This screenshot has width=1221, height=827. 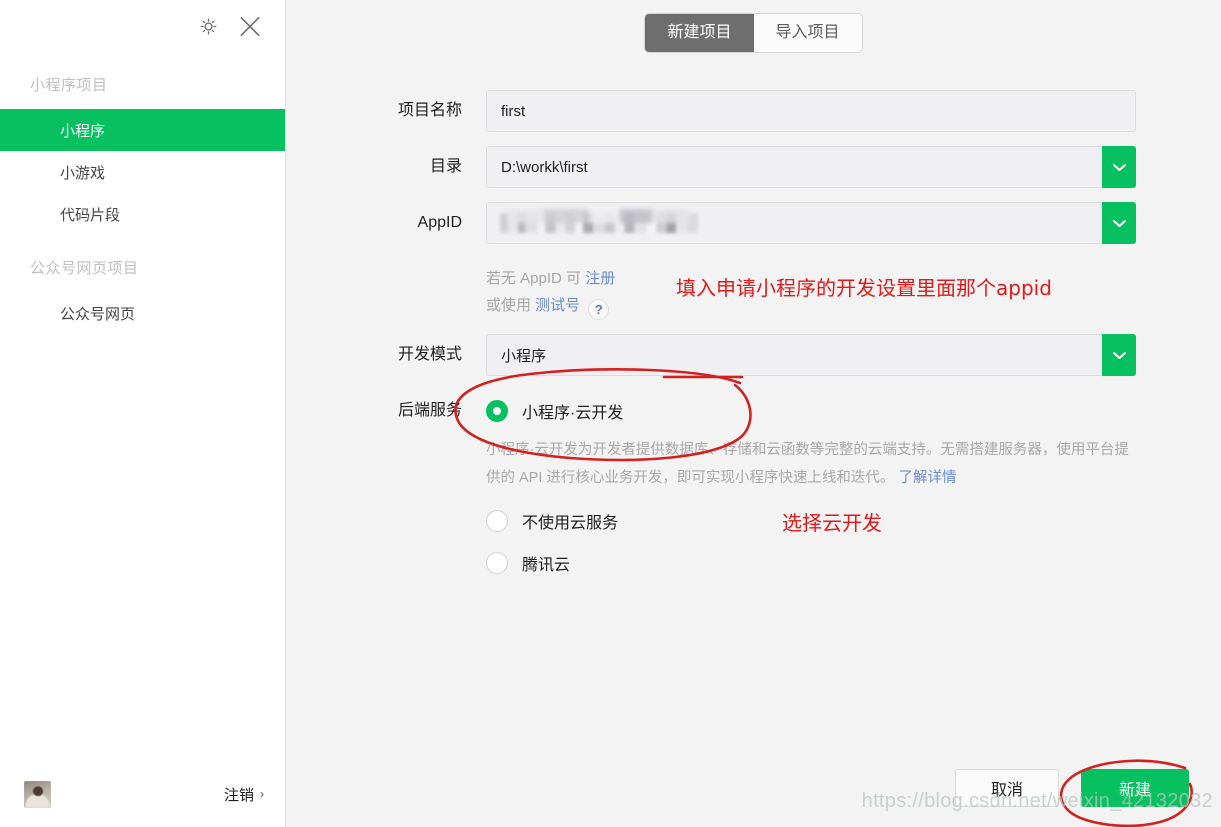 What do you see at coordinates (69, 85) in the screenshot?
I see `sidebar-group-title-miniprogram: 小程序项目` at bounding box center [69, 85].